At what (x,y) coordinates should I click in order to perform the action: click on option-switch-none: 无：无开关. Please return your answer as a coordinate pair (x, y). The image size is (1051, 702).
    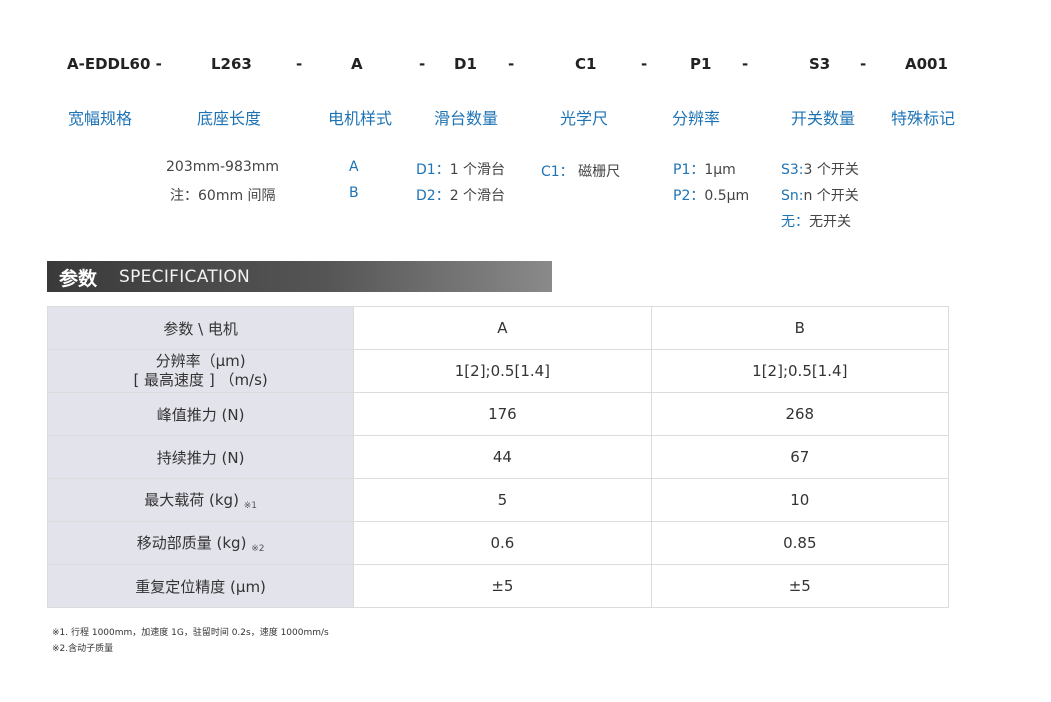
    Looking at the image, I should click on (816, 221).